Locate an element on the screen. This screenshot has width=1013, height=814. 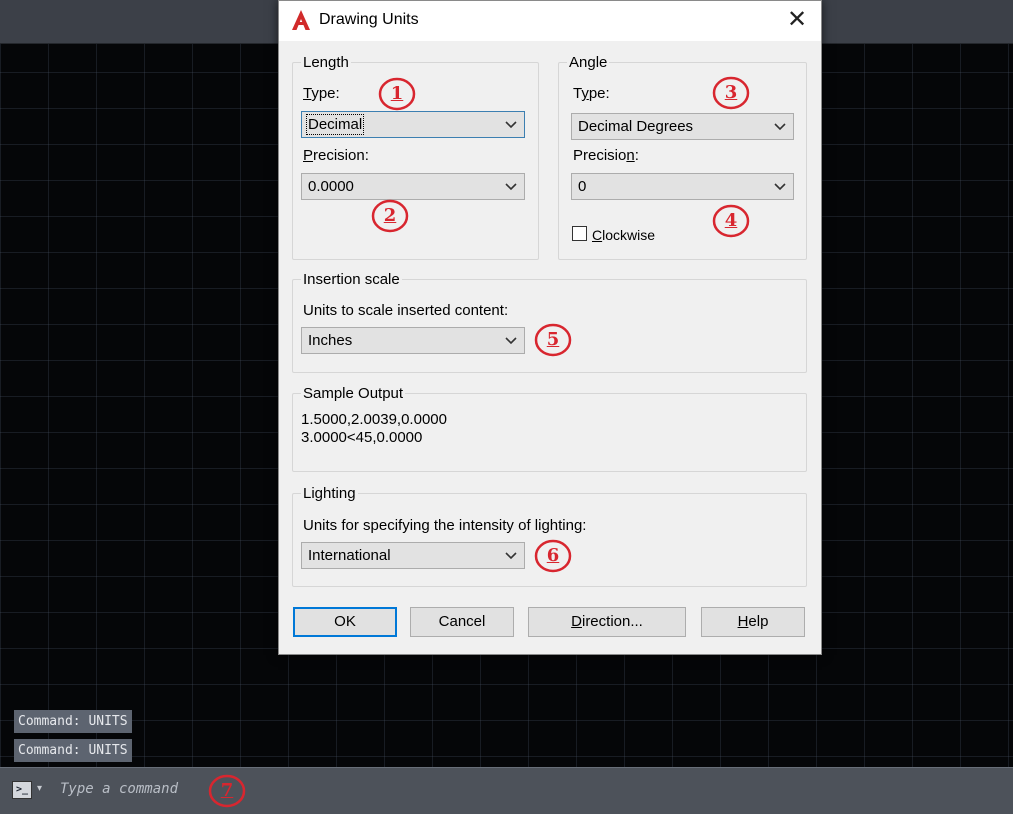
length-type-select: Decimal is located at coordinates (413, 124).